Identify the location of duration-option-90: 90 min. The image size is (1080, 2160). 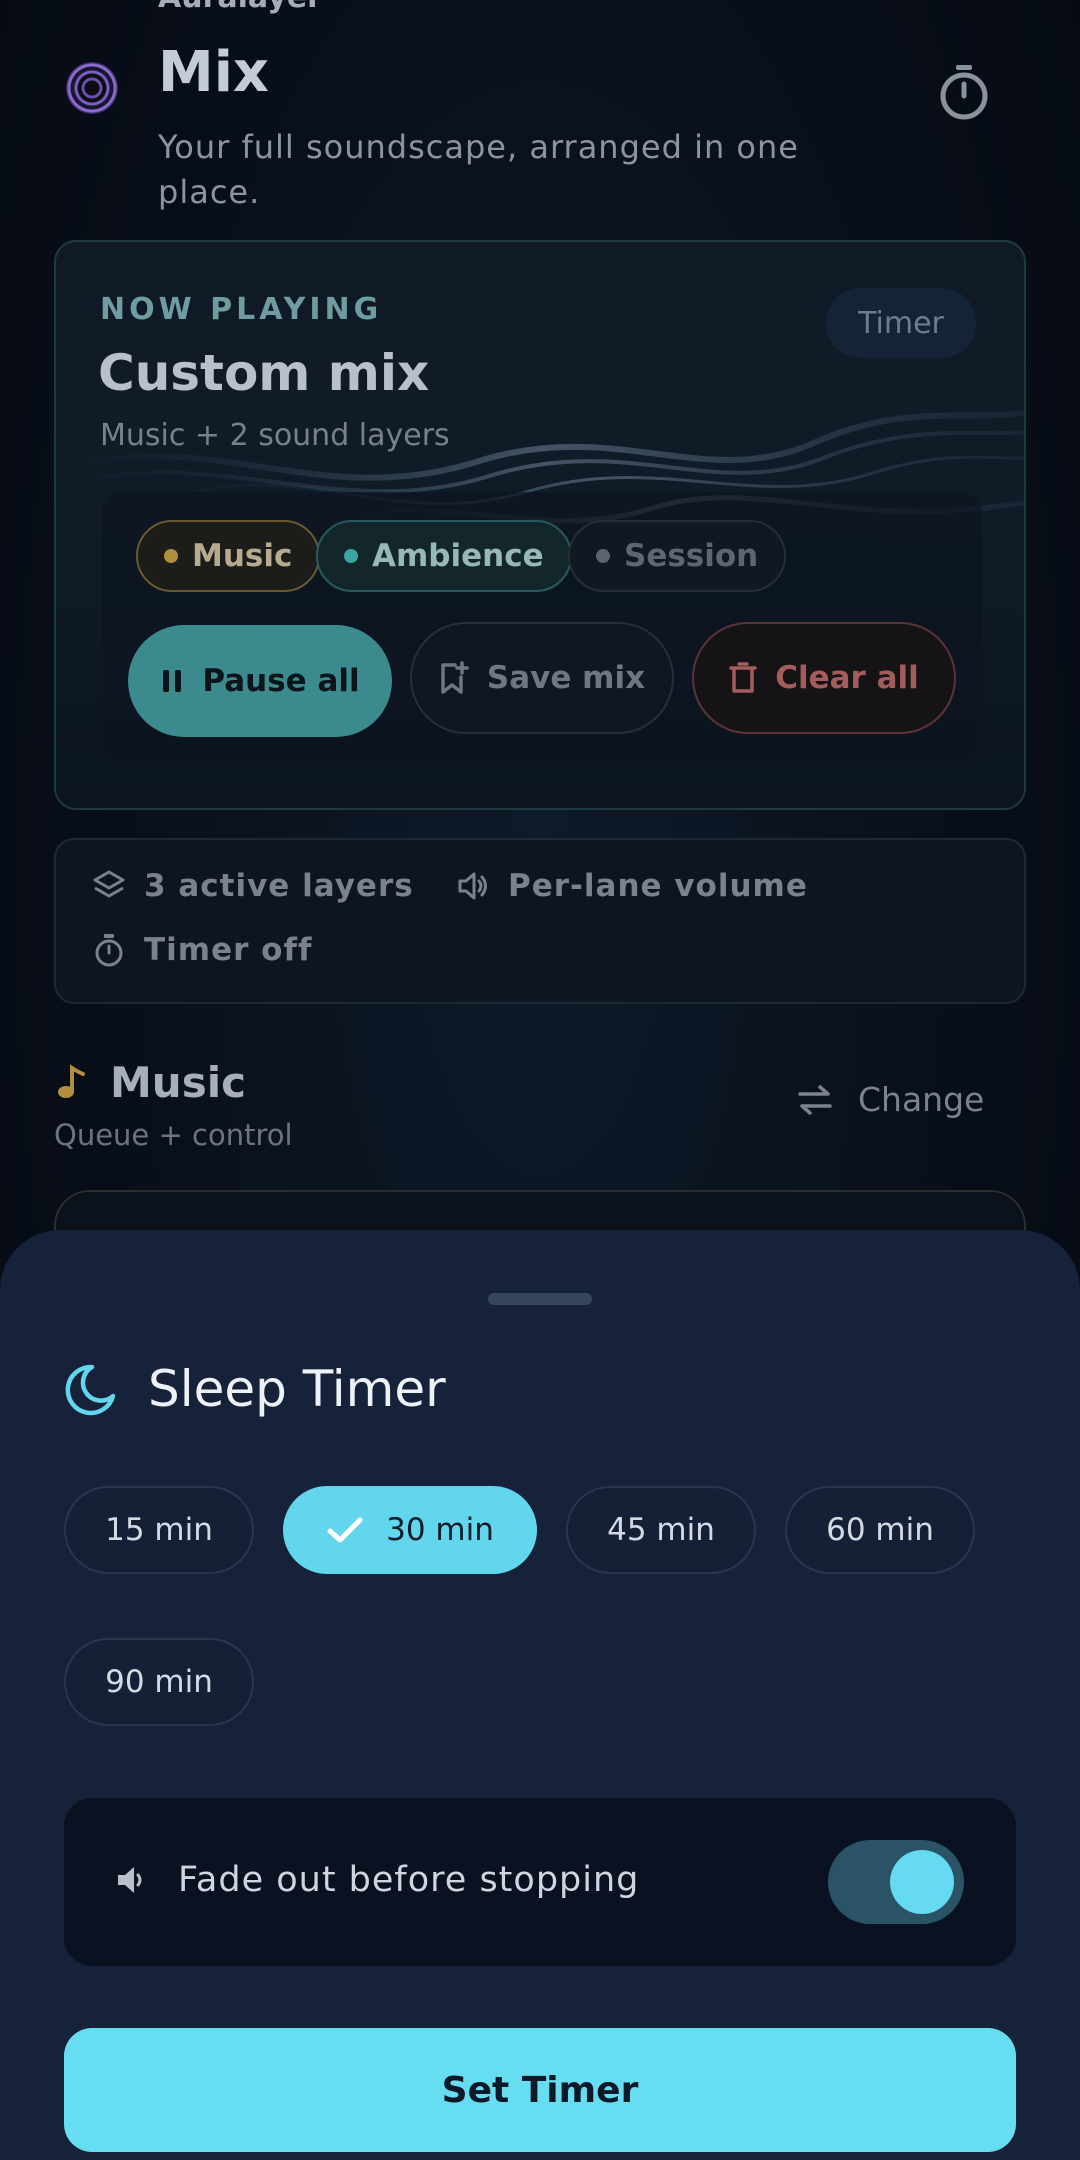
(159, 1682).